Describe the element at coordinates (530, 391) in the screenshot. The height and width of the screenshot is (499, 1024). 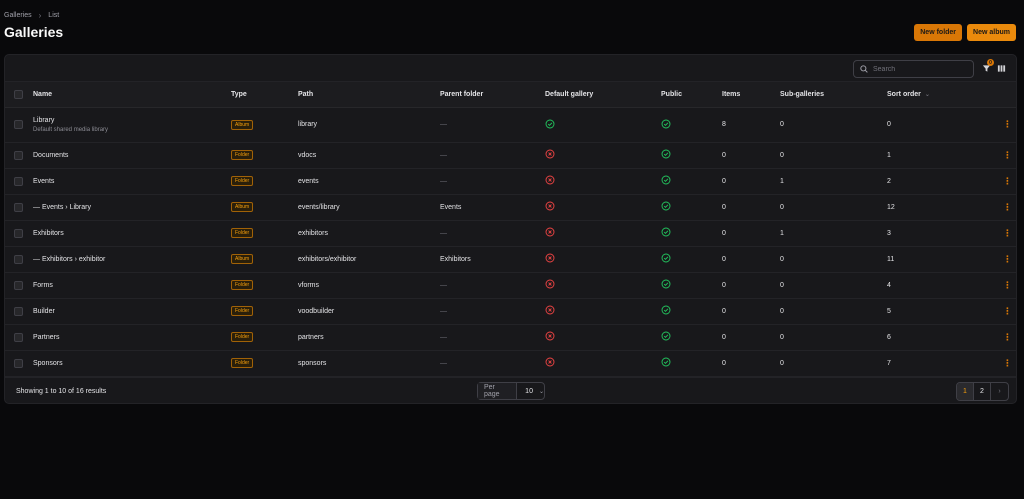
I see `per-page-value: 10 ⌄` at that location.